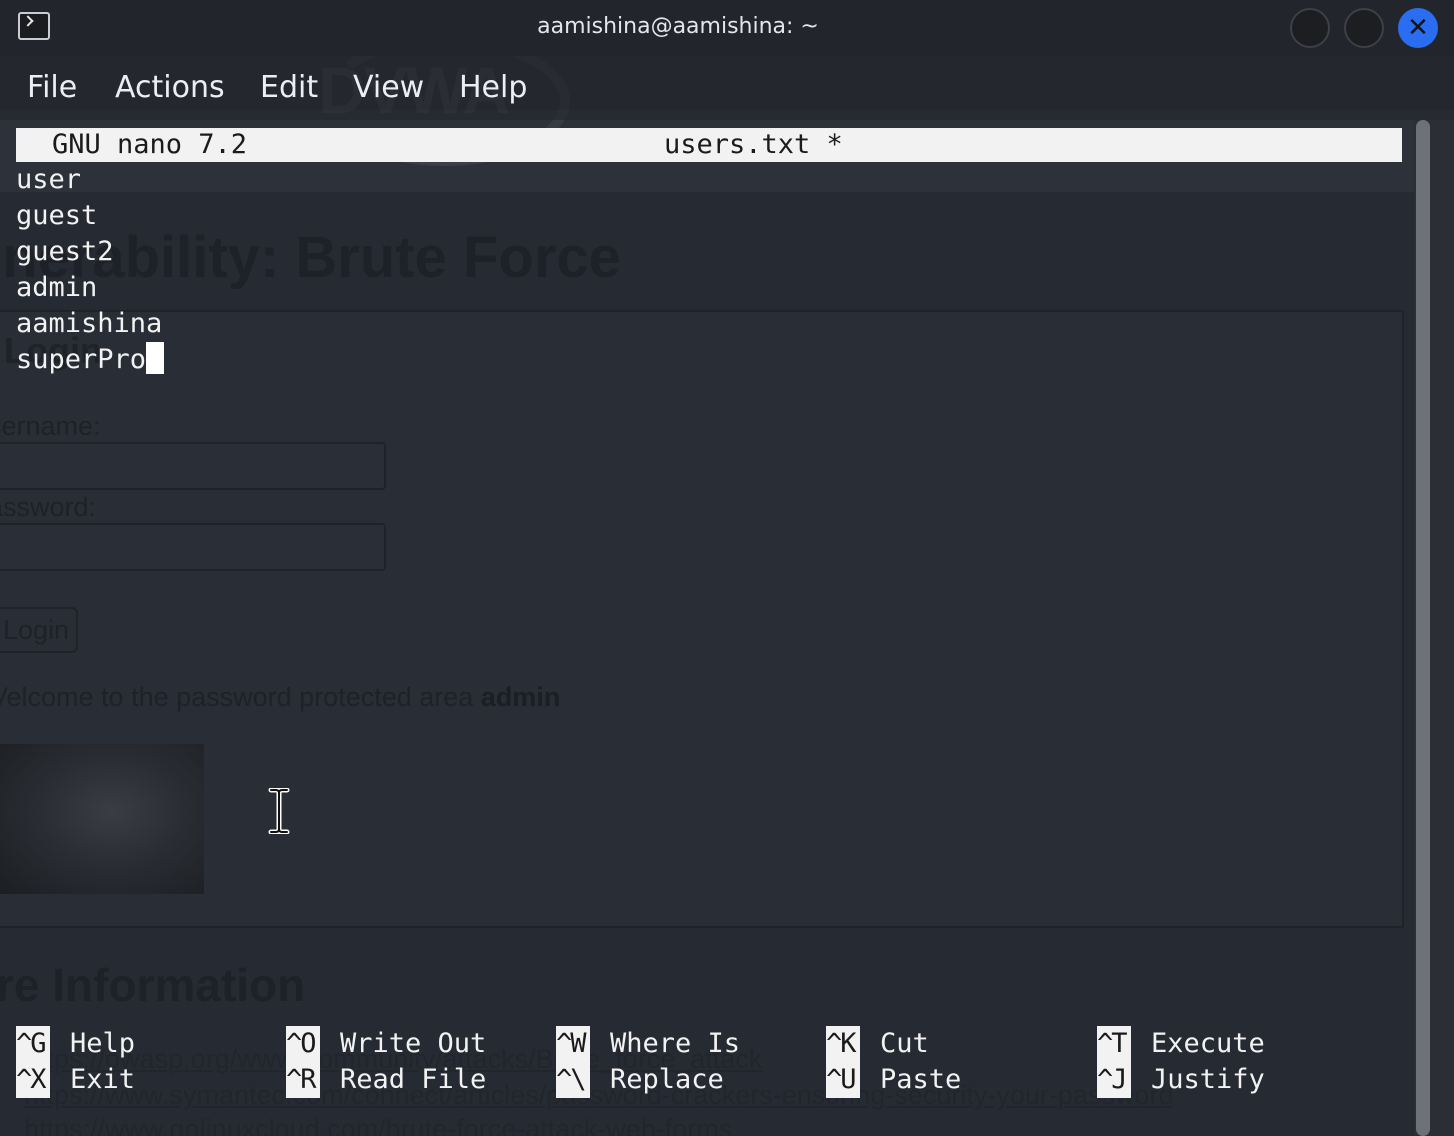 This screenshot has width=1454, height=1136. What do you see at coordinates (573, 1080) in the screenshot?
I see `shortcut-key: ^\` at bounding box center [573, 1080].